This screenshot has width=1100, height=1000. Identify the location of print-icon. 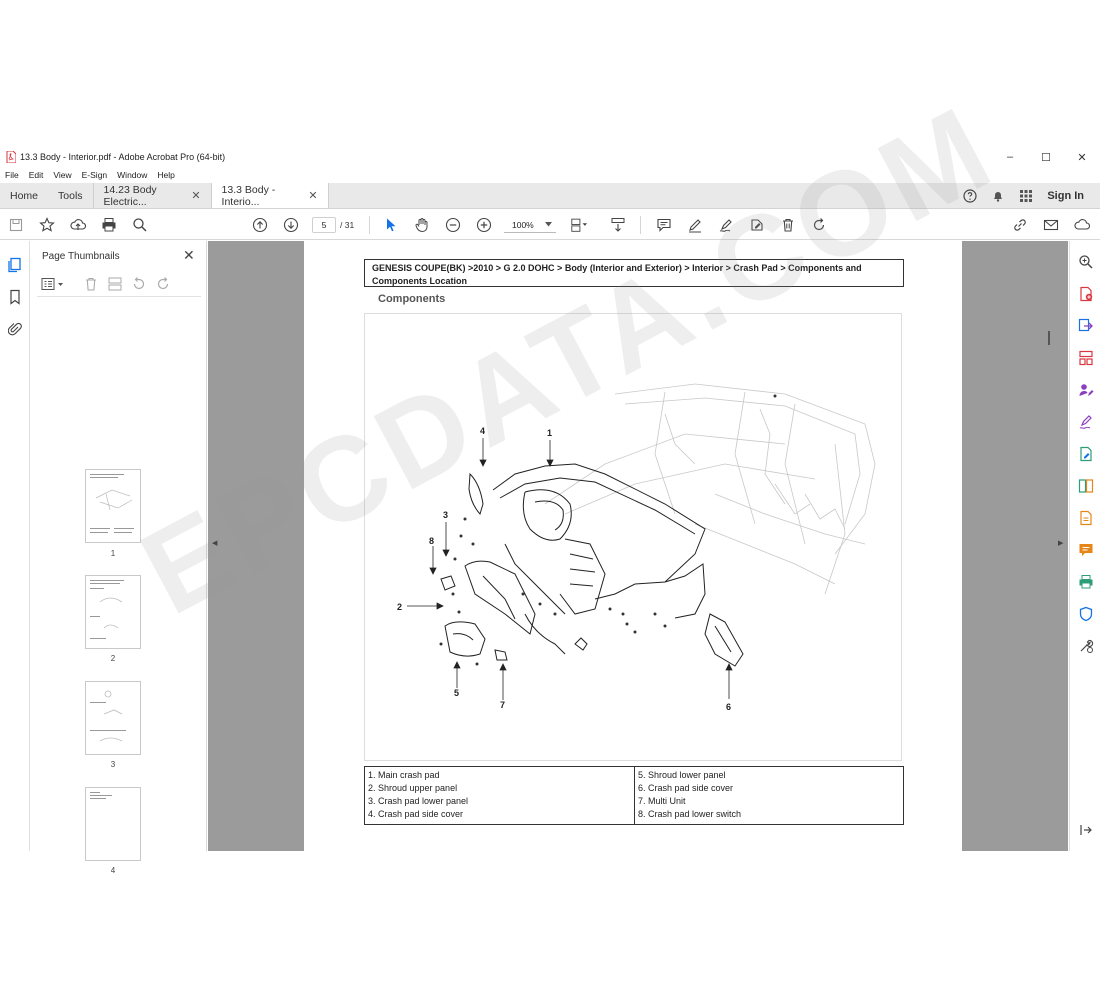
(109, 225).